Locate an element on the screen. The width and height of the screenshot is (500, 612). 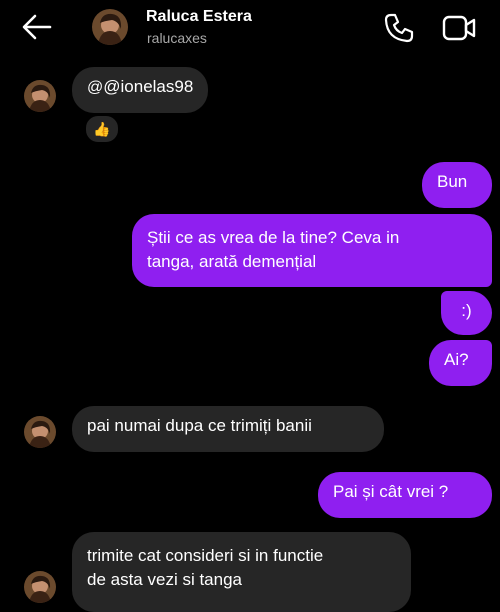
contact-username: ralucaxes is located at coordinates (177, 38).